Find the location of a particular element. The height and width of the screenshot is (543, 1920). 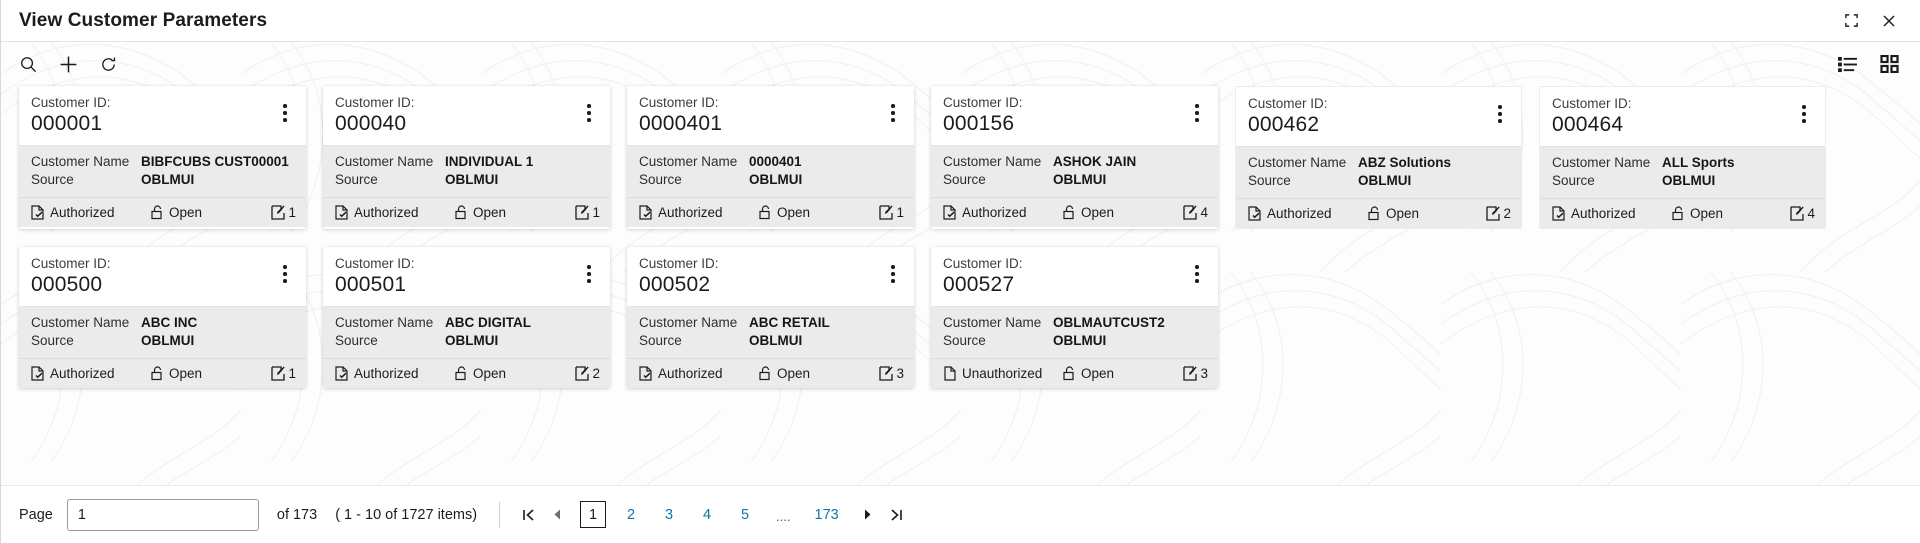

card-details: Customer Name OBLMAUTCUST2 Source OBLMUI is located at coordinates (1074, 332).